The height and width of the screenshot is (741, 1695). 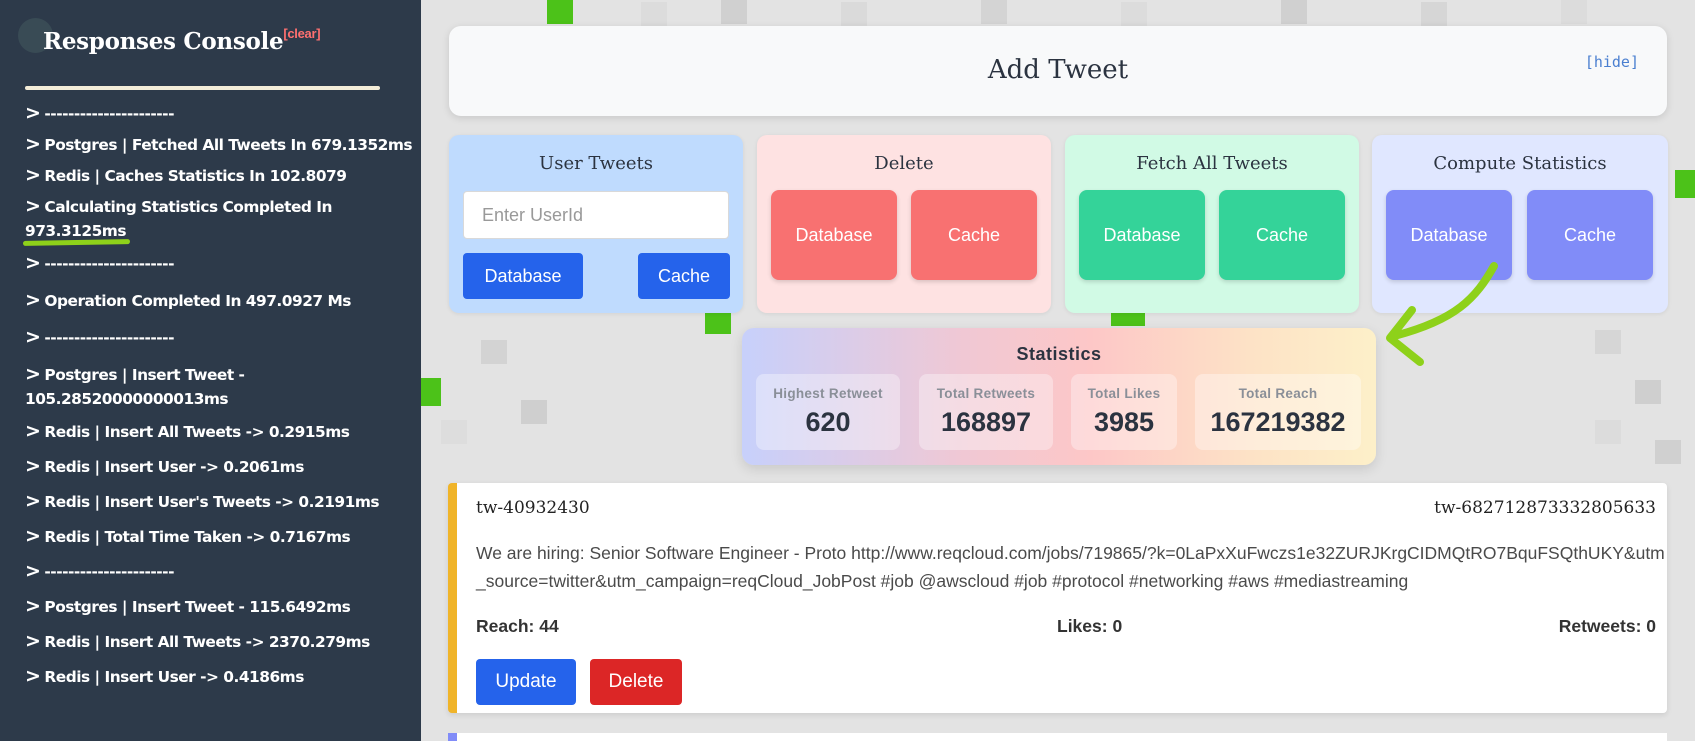 What do you see at coordinates (1124, 393) in the screenshot?
I see `stat-label: Total Likes` at bounding box center [1124, 393].